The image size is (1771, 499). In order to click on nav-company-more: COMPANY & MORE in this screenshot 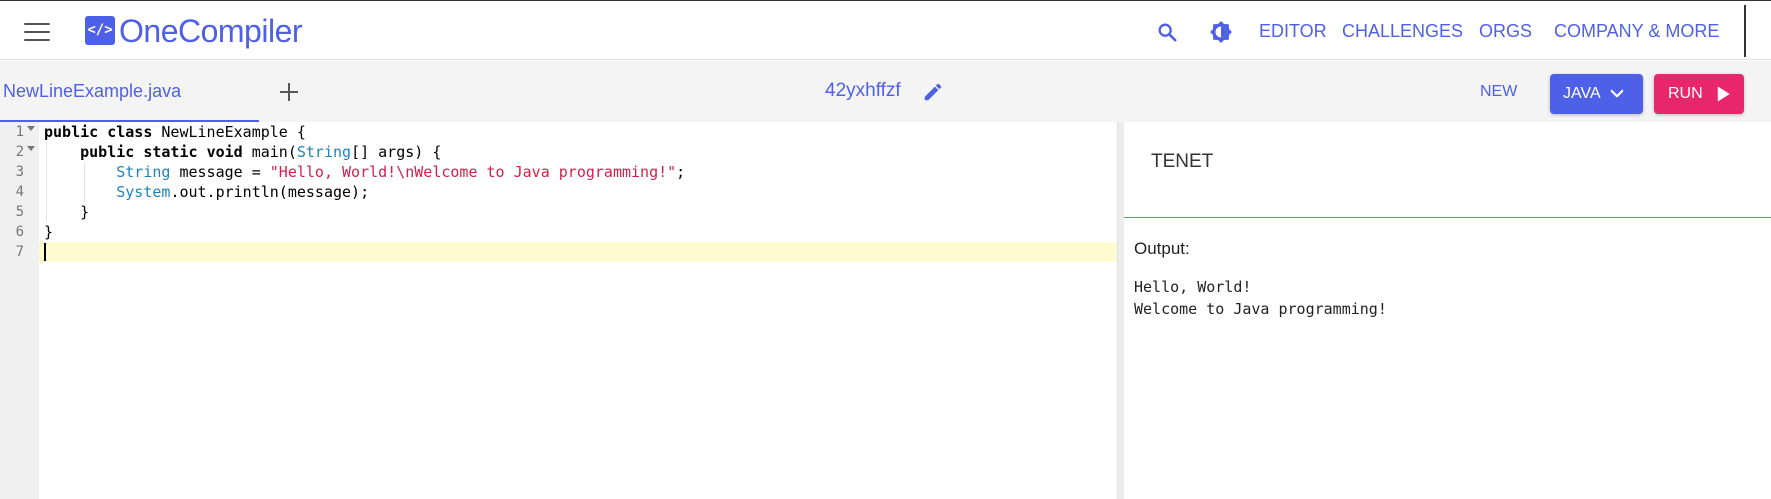, I will do `click(1636, 31)`.